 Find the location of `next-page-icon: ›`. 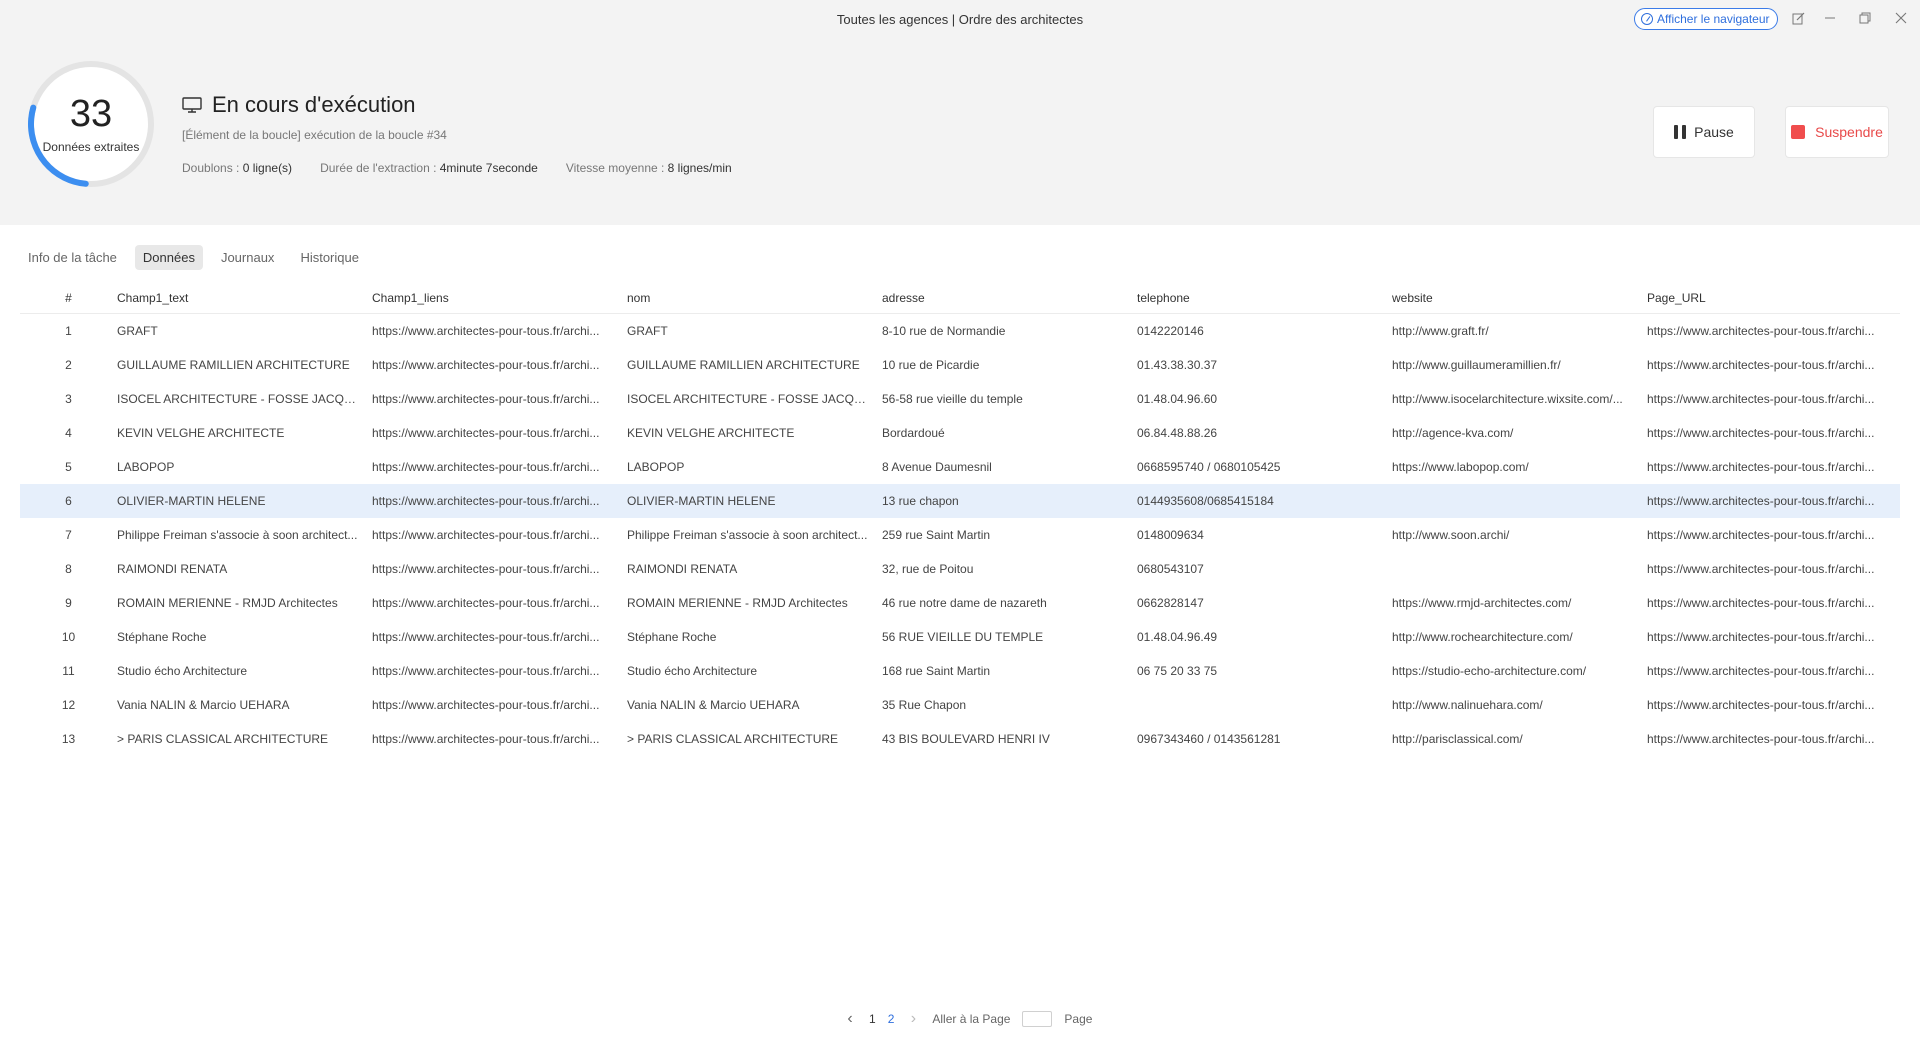

next-page-icon: › is located at coordinates (913, 1019).